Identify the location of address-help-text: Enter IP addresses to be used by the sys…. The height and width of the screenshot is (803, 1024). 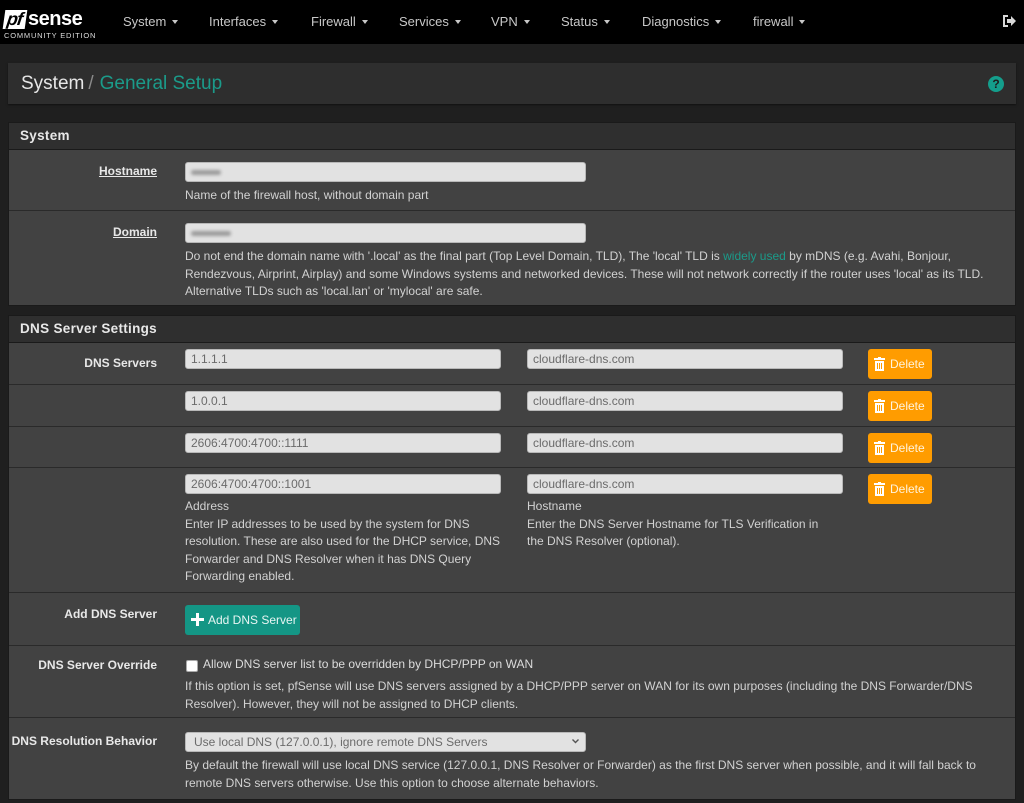
(343, 550).